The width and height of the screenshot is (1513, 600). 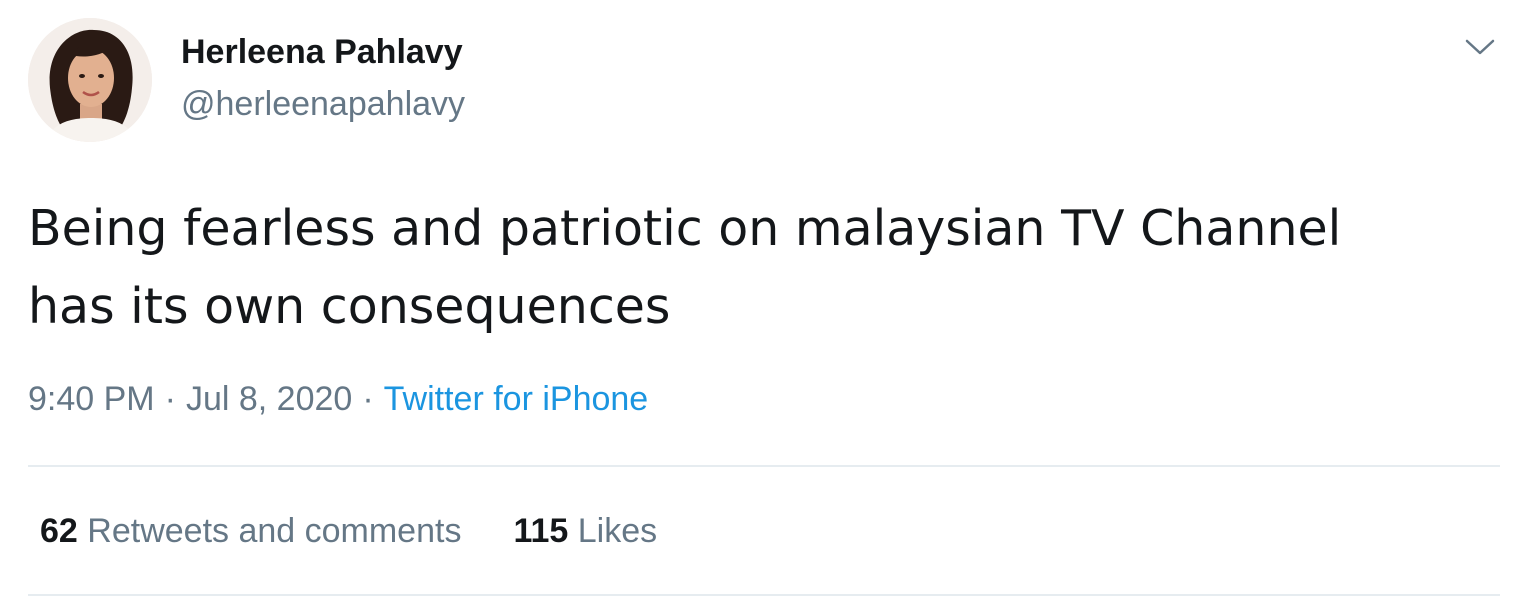 I want to click on tweet-source-link: Twitter for iPhone, so click(x=516, y=399).